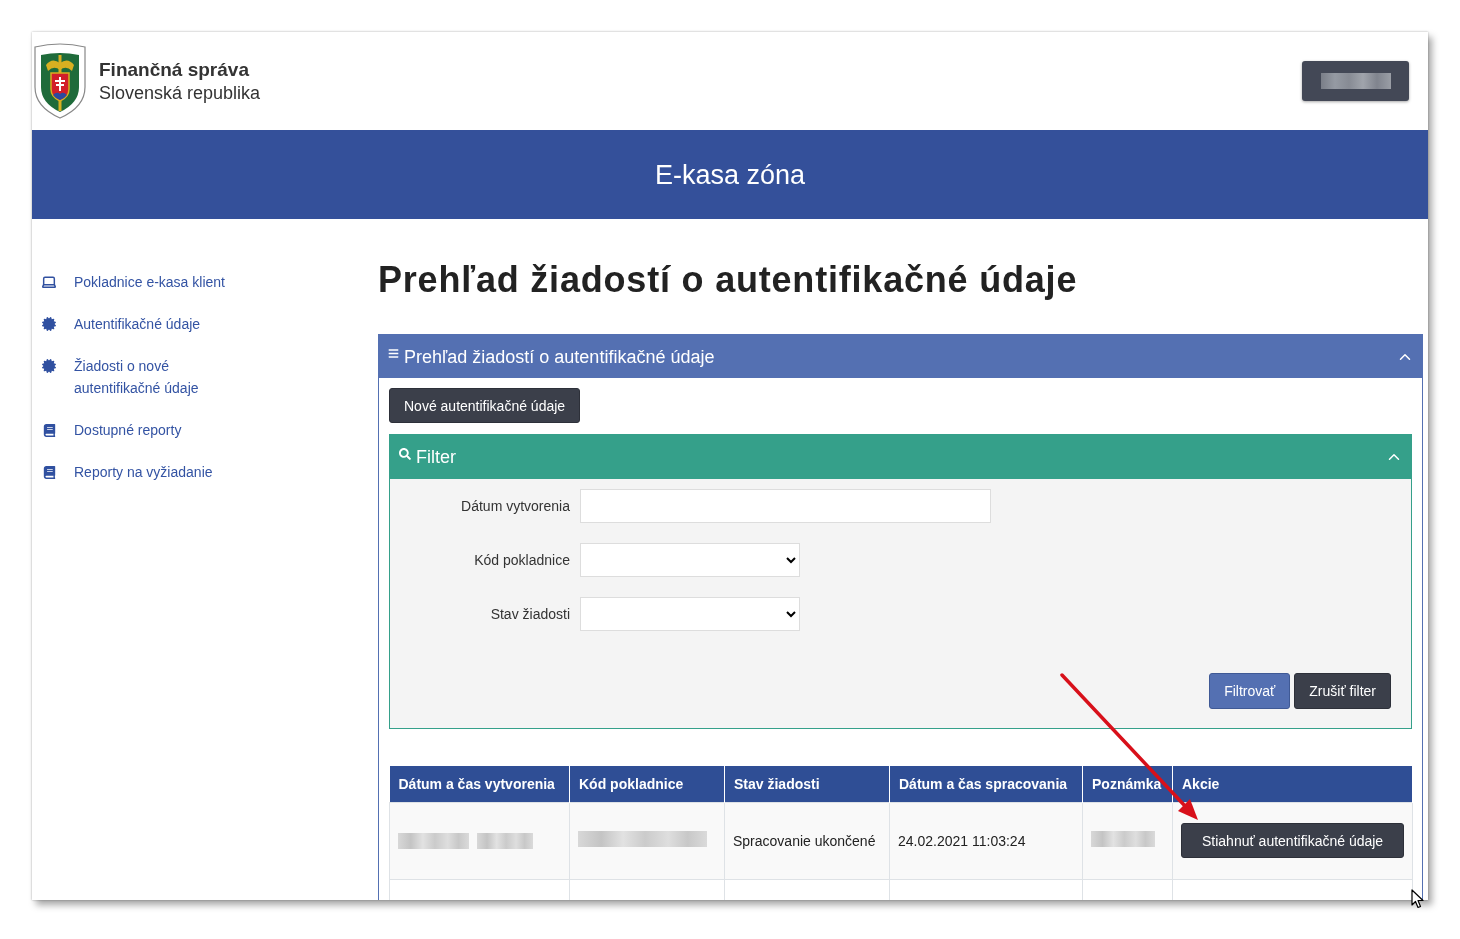  What do you see at coordinates (730, 174) in the screenshot?
I see `banner-title: E-kasa zóna` at bounding box center [730, 174].